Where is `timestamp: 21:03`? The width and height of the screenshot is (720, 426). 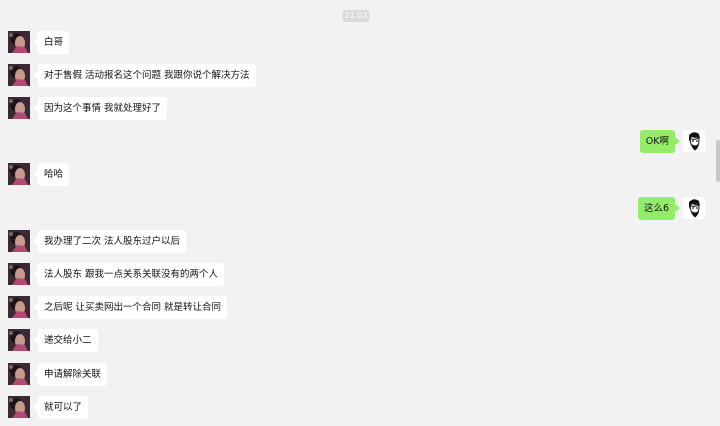 timestamp: 21:03 is located at coordinates (356, 16).